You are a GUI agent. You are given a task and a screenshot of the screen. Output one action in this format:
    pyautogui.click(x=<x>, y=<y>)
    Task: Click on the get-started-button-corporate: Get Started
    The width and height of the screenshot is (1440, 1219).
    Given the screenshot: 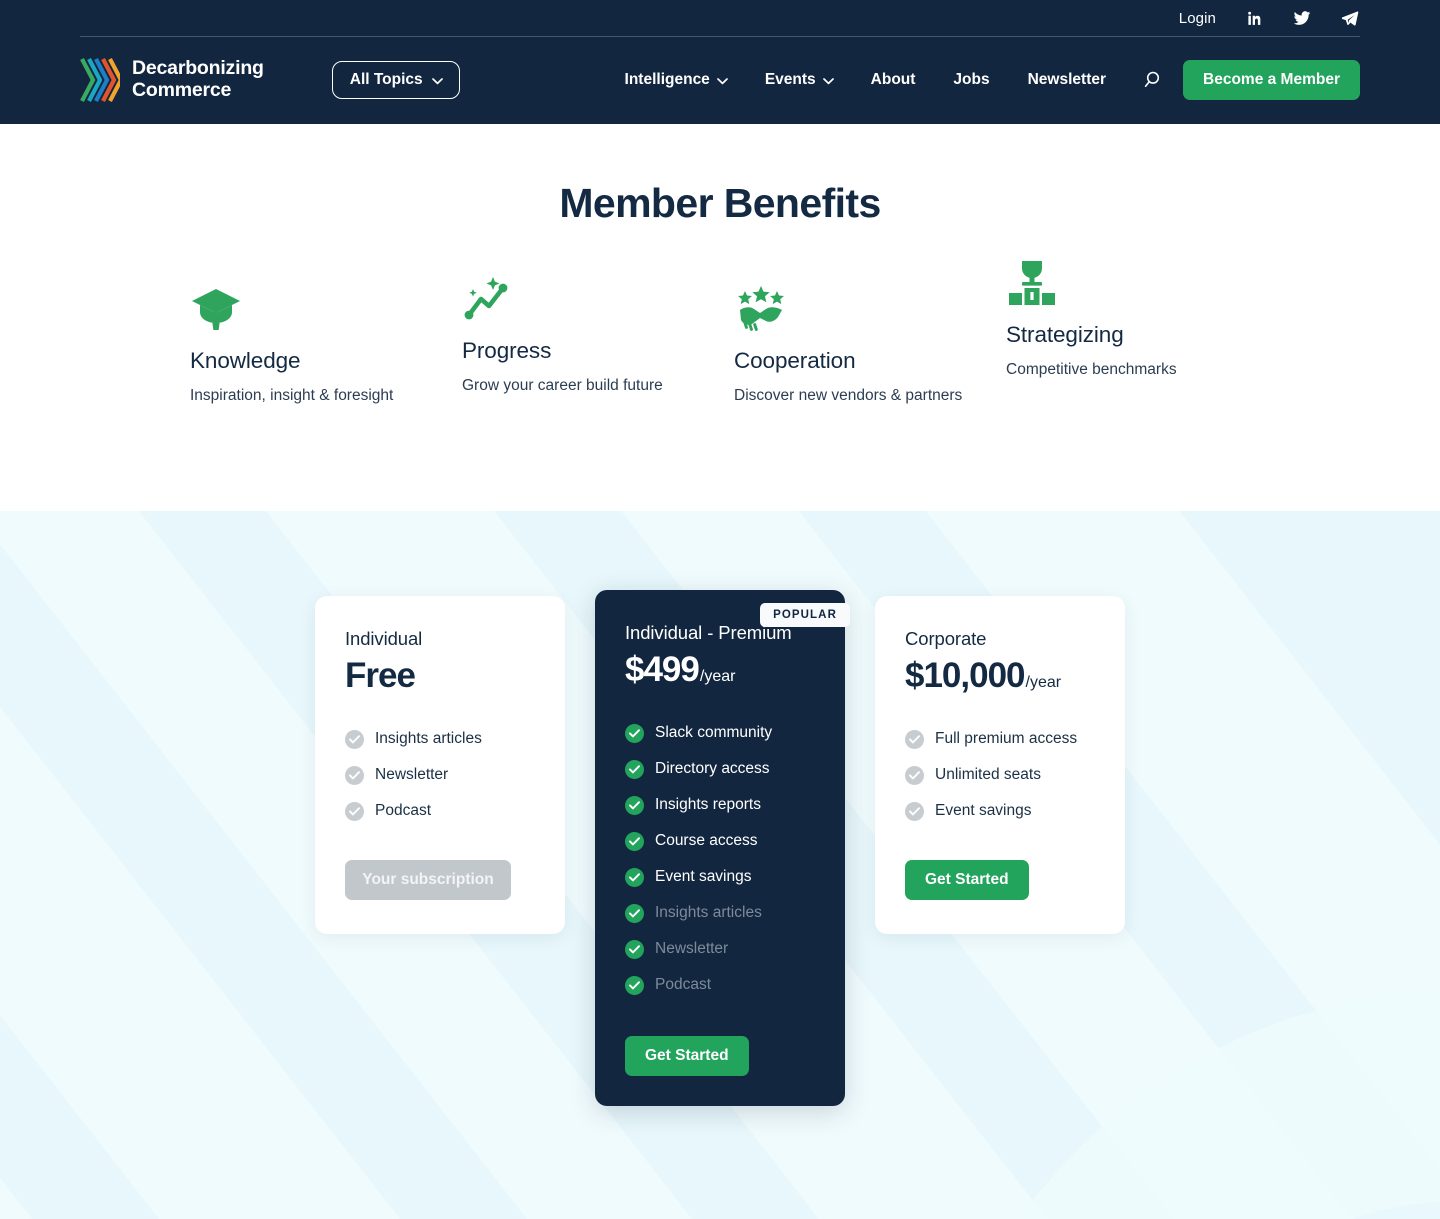 What is the action you would take?
    pyautogui.click(x=967, y=880)
    